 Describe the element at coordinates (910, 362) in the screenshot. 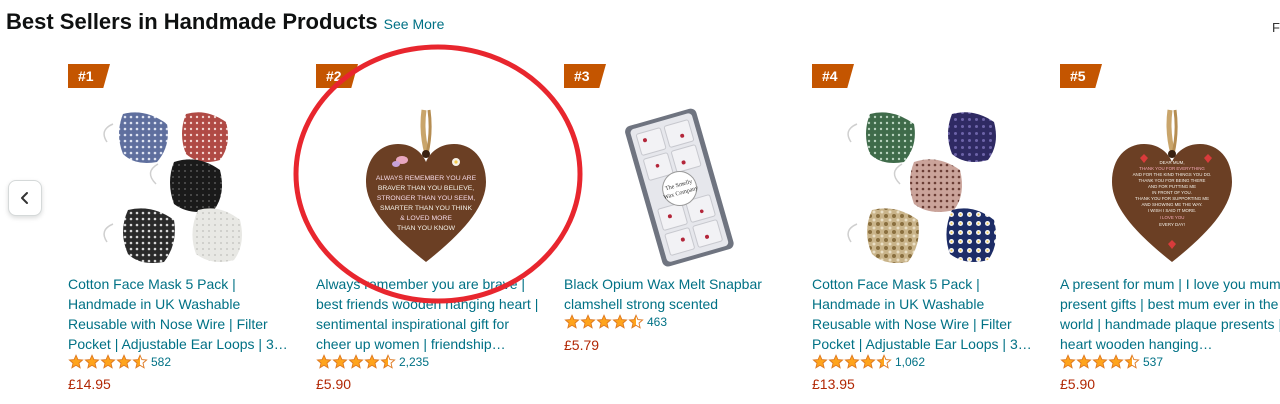

I see `review-count: 1,062` at that location.